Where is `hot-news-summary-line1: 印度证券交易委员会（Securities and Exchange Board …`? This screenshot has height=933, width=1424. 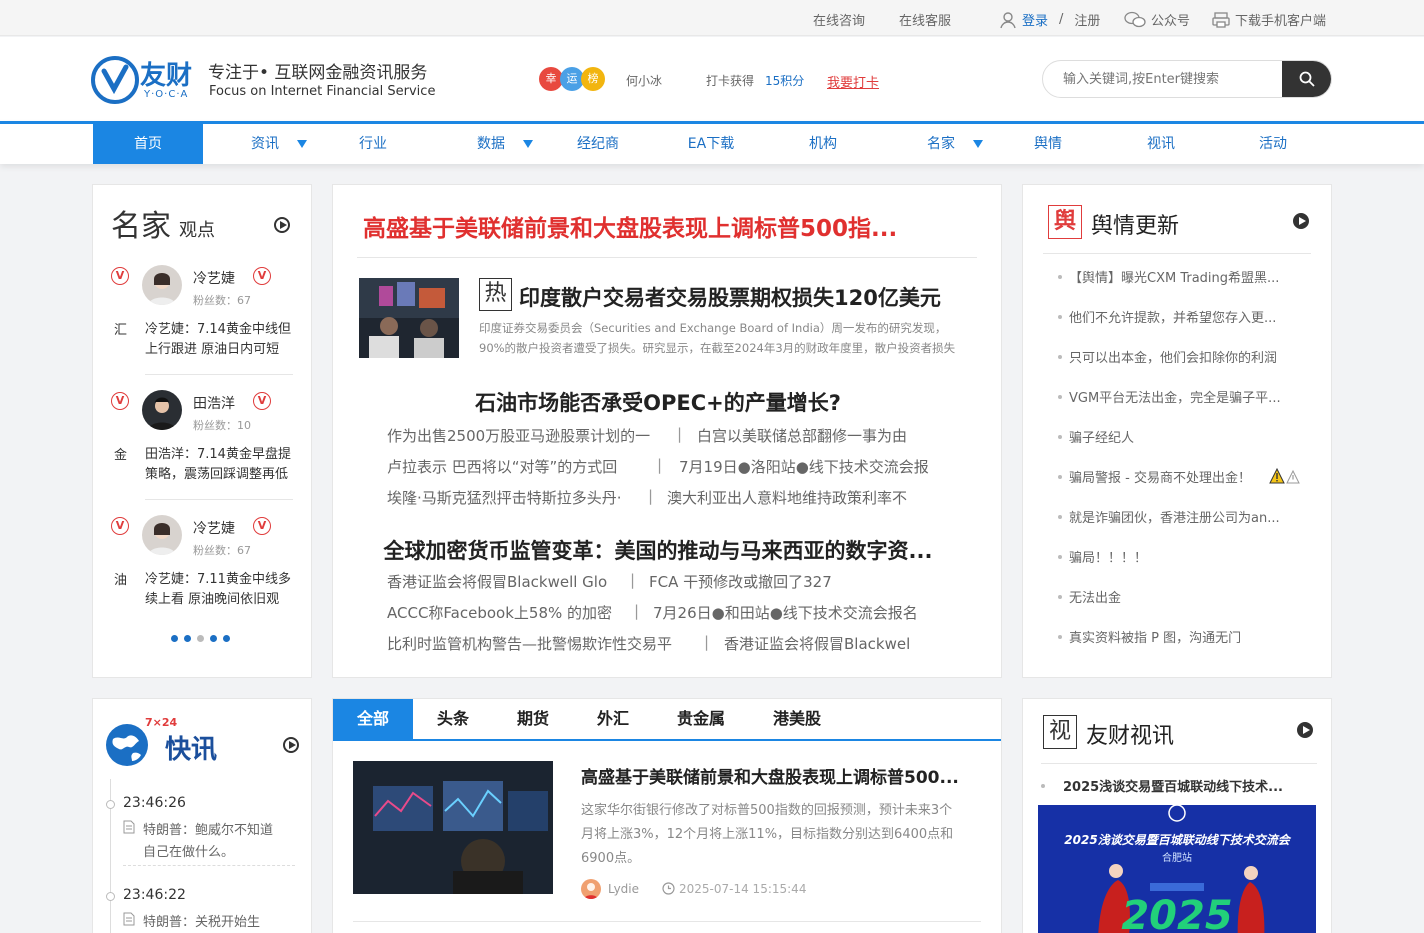 hot-news-summary-line1: 印度证券交易委员会（Securities and Exchange Board … is located at coordinates (713, 328).